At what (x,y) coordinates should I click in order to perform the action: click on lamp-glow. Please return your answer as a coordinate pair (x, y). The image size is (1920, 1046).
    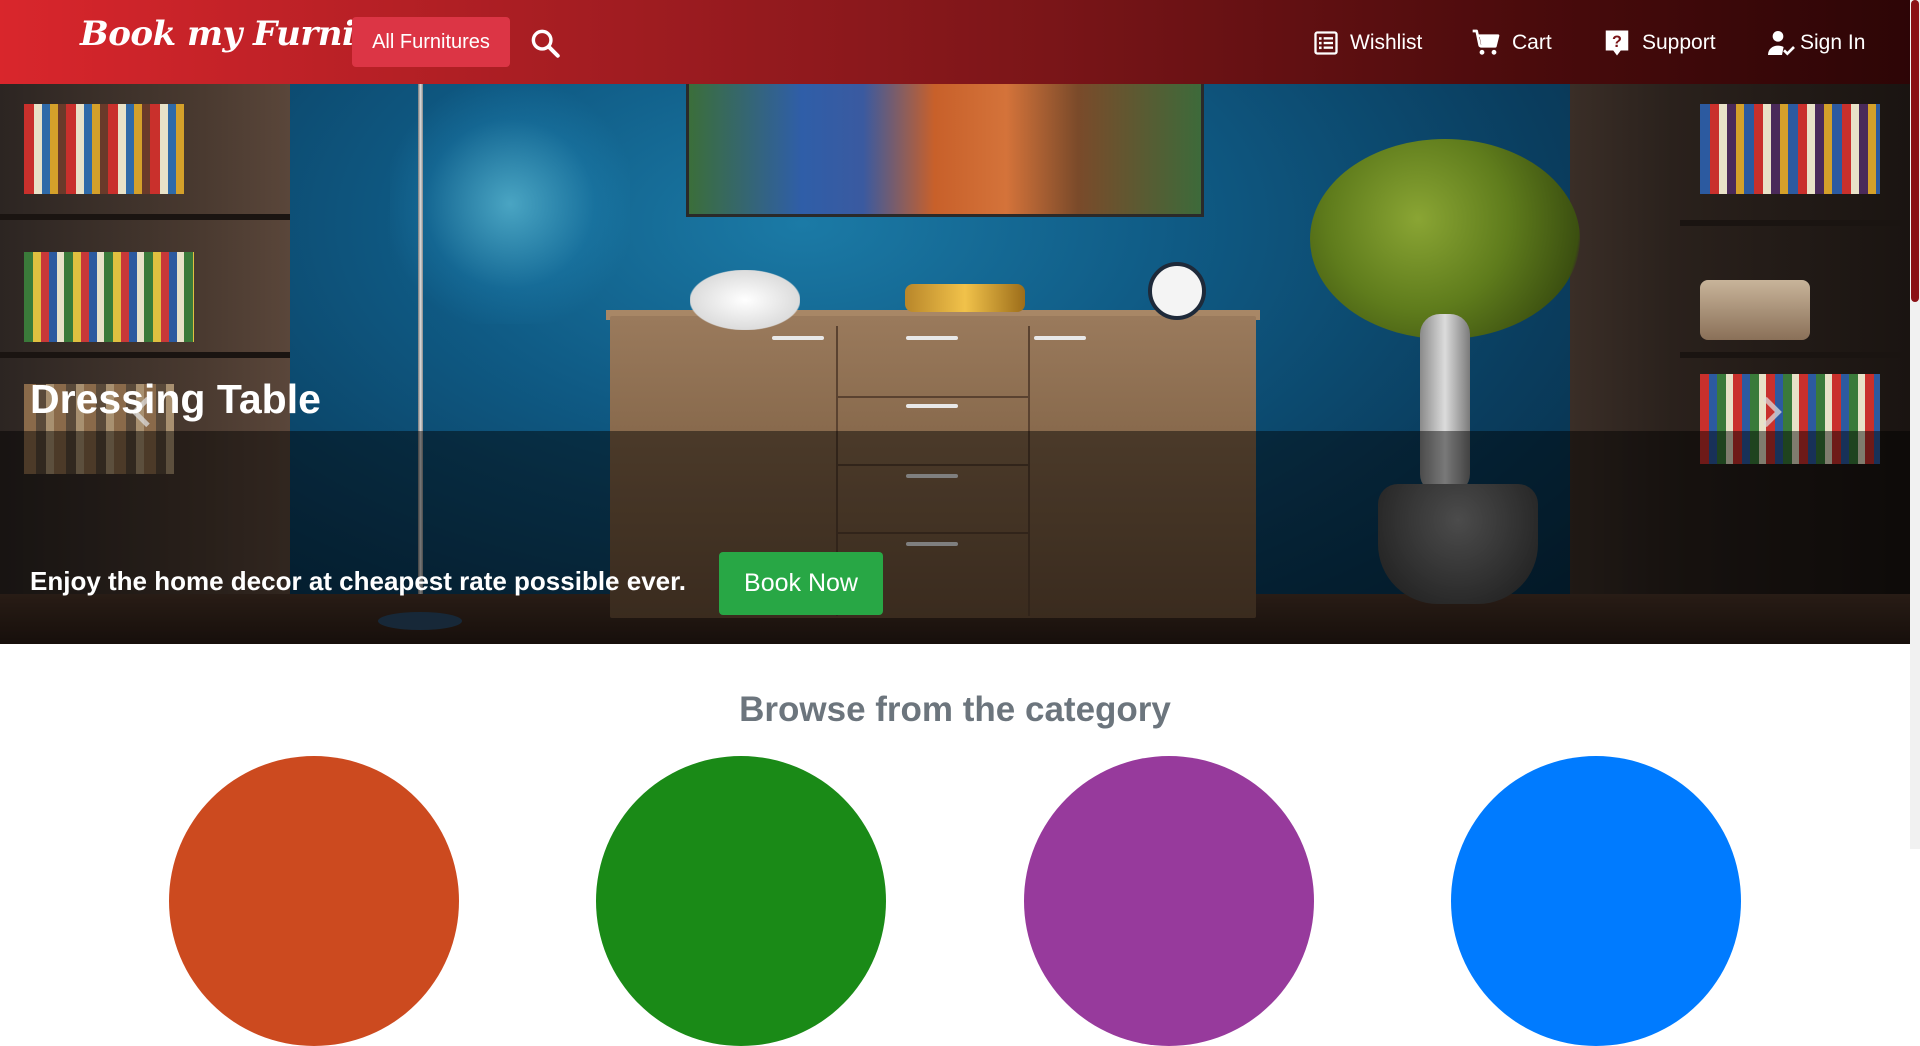
    Looking at the image, I should click on (510, 204).